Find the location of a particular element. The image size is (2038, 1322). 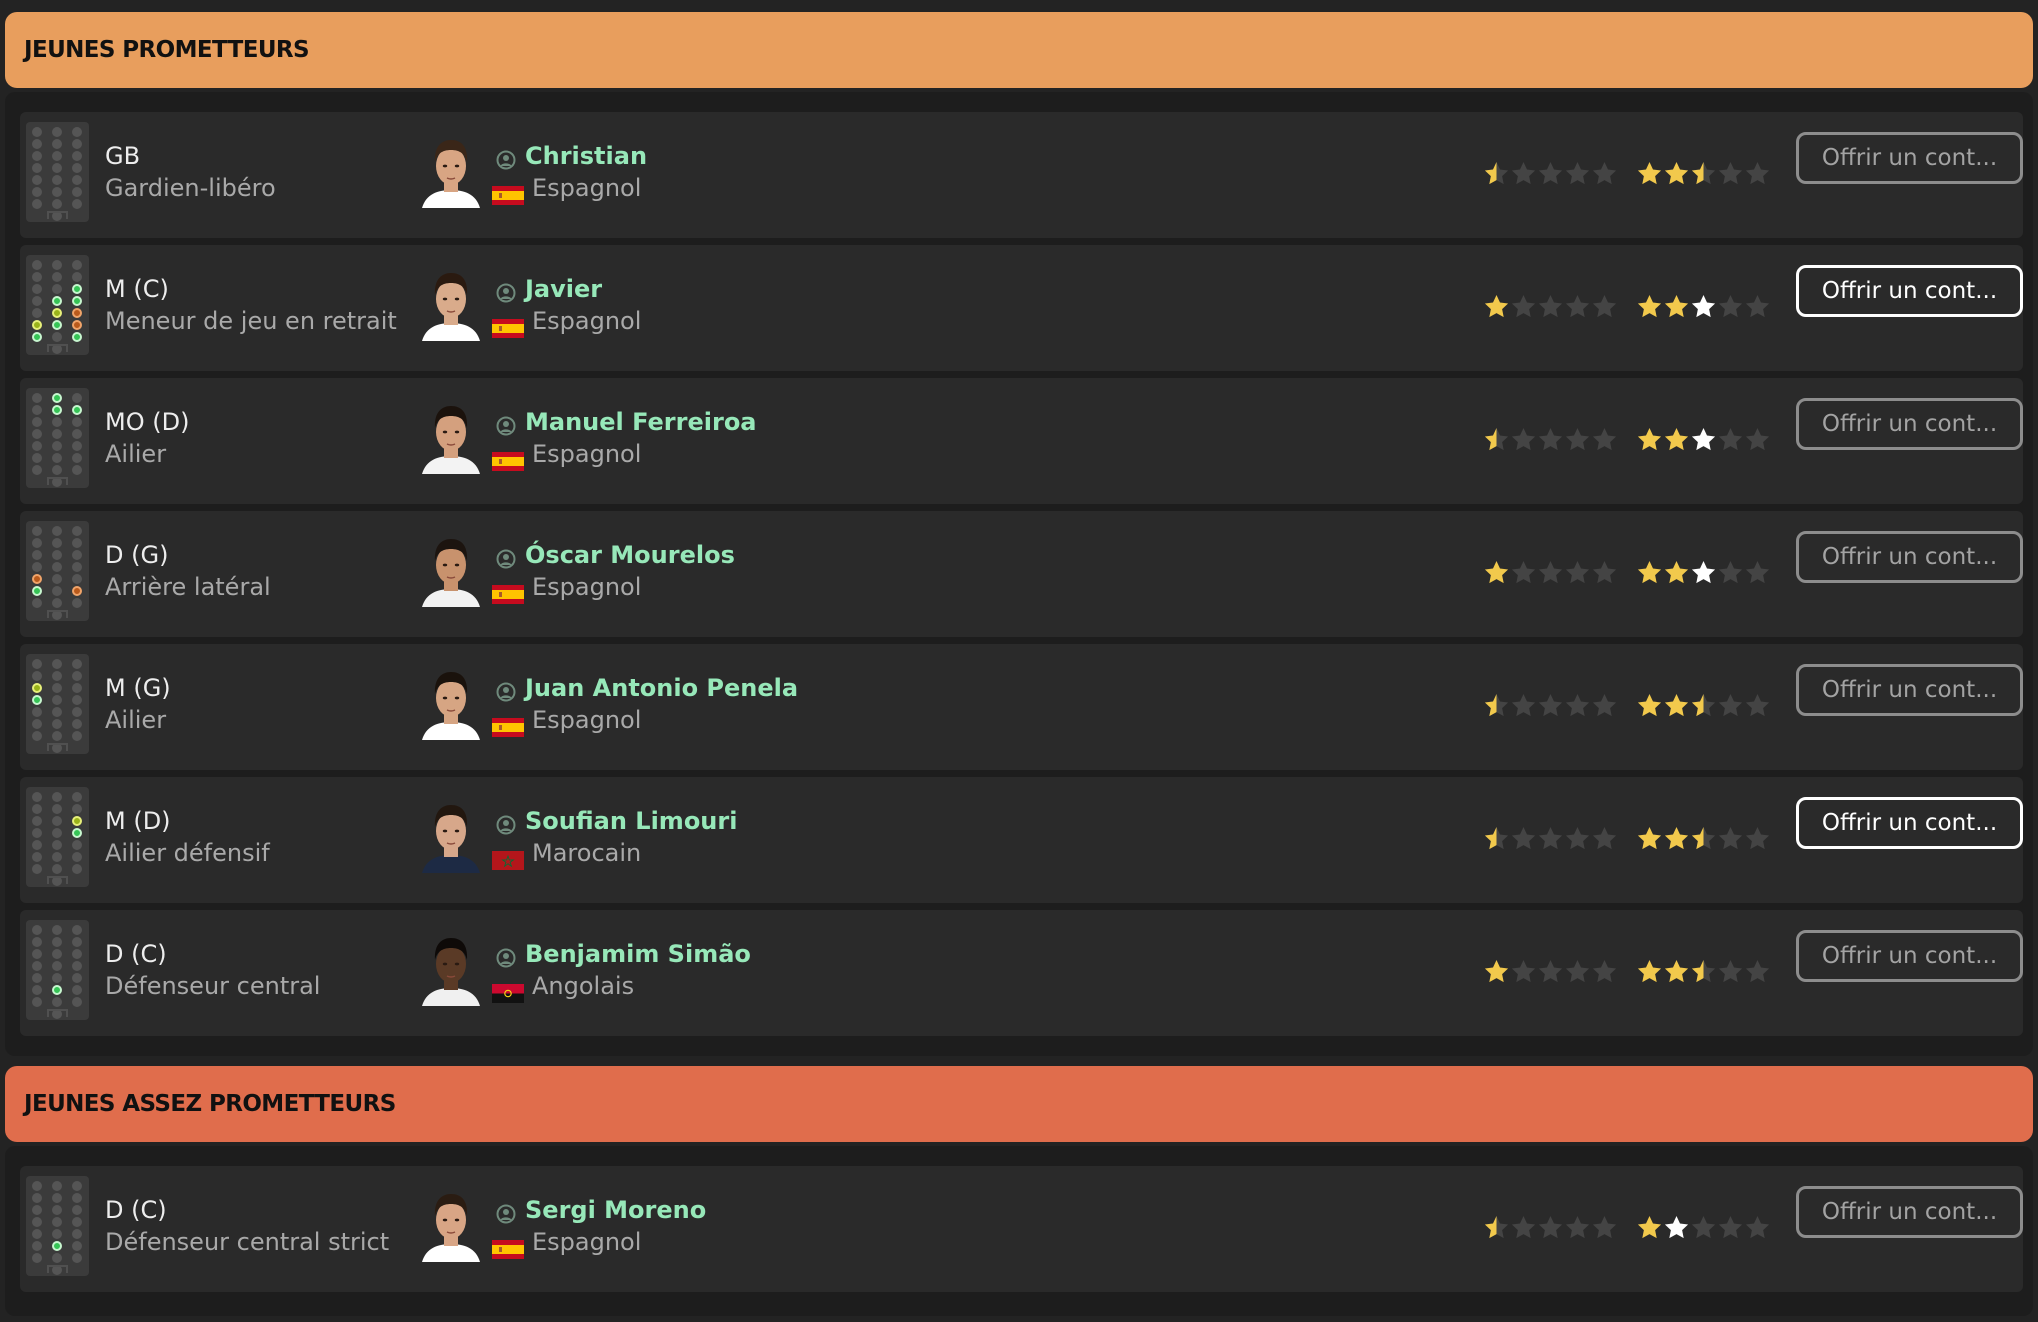

current-ability-stars is located at coordinates (1550, 573).